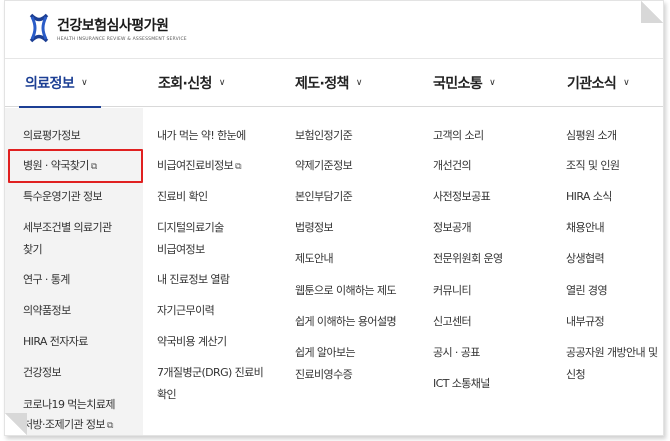  Describe the element at coordinates (585, 322) in the screenshot. I see `menu-link-internal-rules: 내부규정` at that location.